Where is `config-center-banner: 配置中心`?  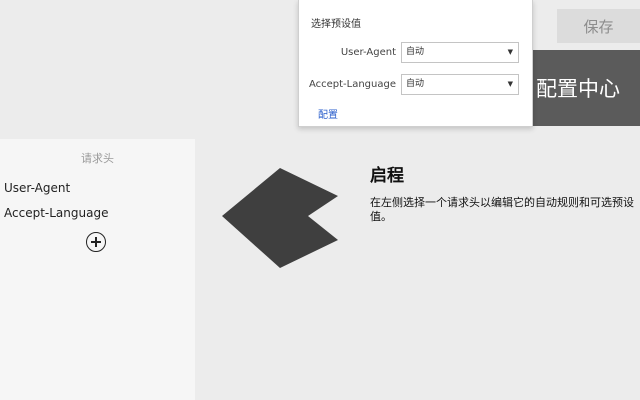 config-center-banner: 配置中心 is located at coordinates (586, 88).